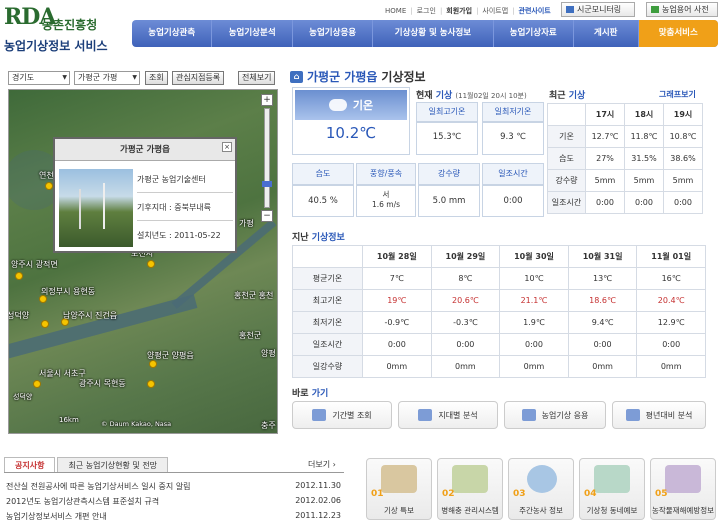 The image size is (720, 526). What do you see at coordinates (333, 33) in the screenshot?
I see `nav-application: 농업기상응용` at bounding box center [333, 33].